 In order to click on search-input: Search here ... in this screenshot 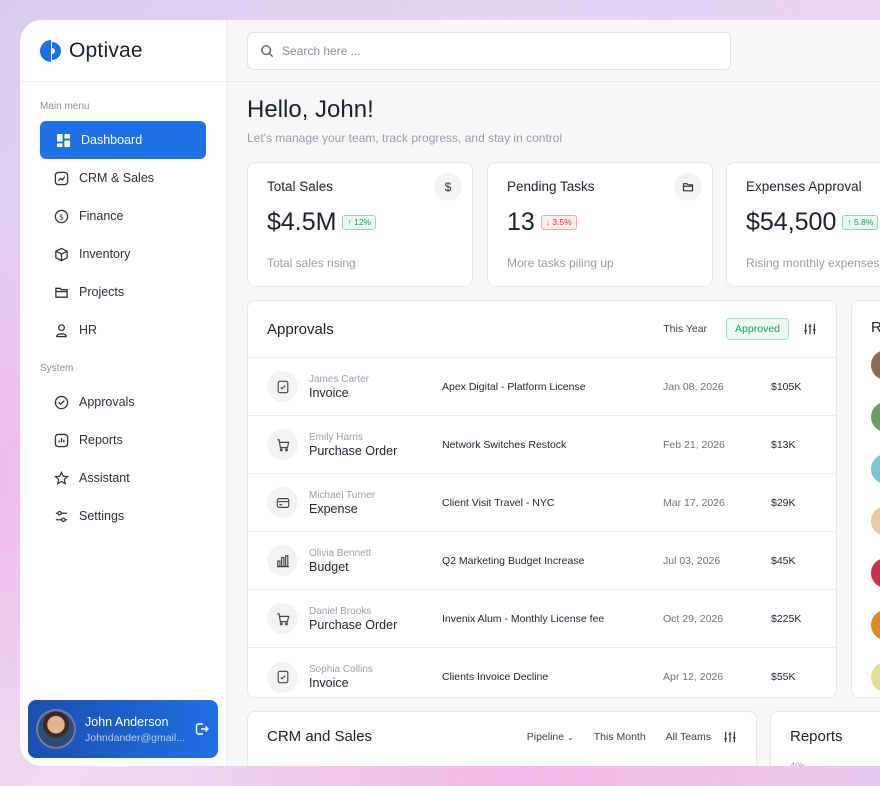, I will do `click(489, 50)`.